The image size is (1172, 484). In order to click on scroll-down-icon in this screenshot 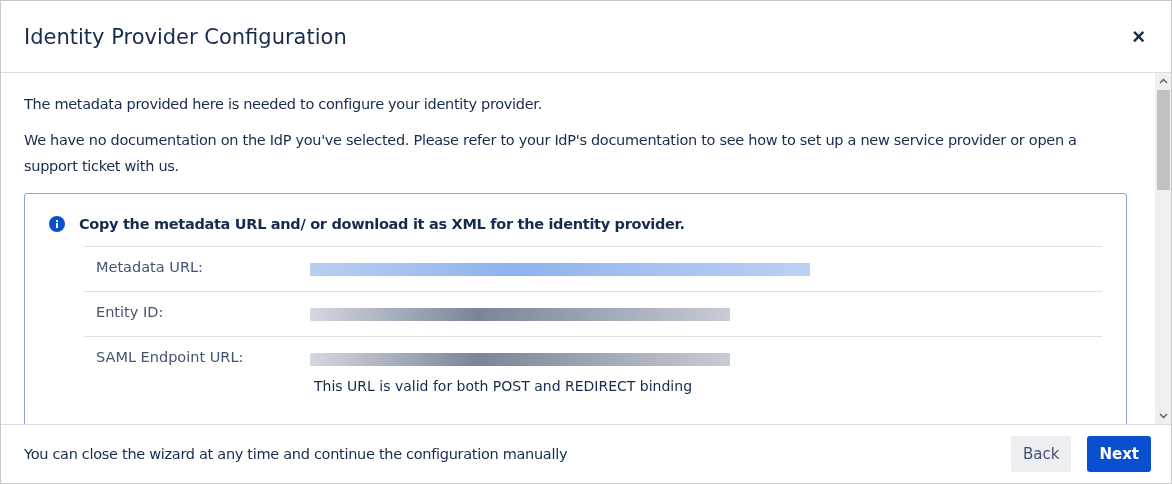, I will do `click(1163, 416)`.